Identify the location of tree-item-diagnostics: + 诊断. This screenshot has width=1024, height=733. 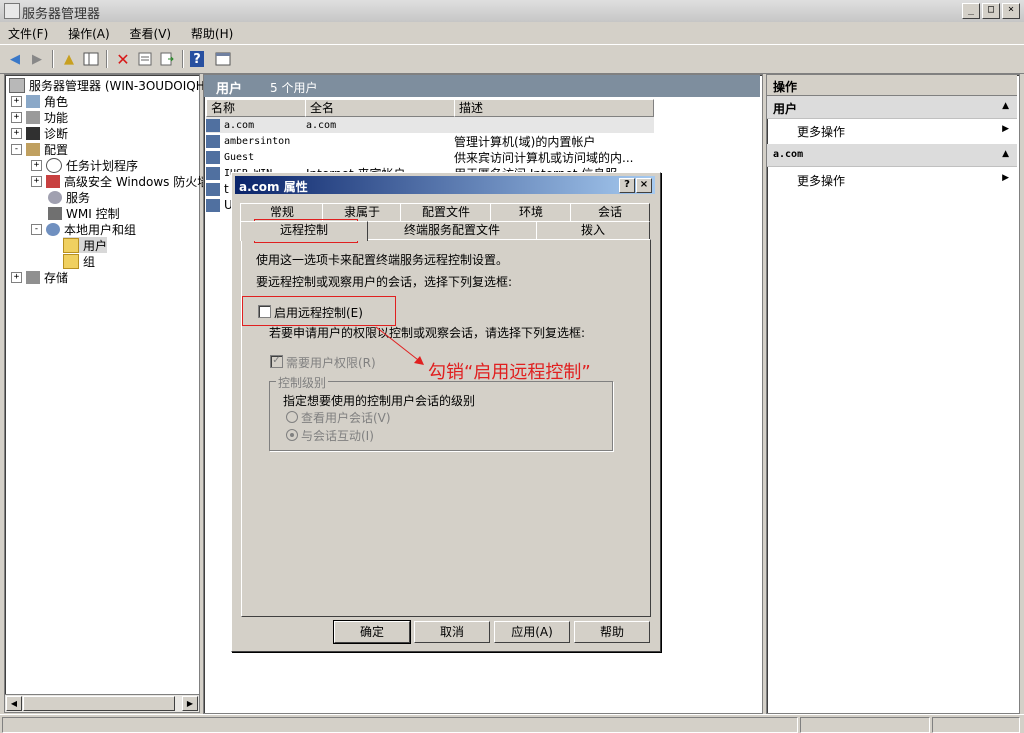
(39, 133).